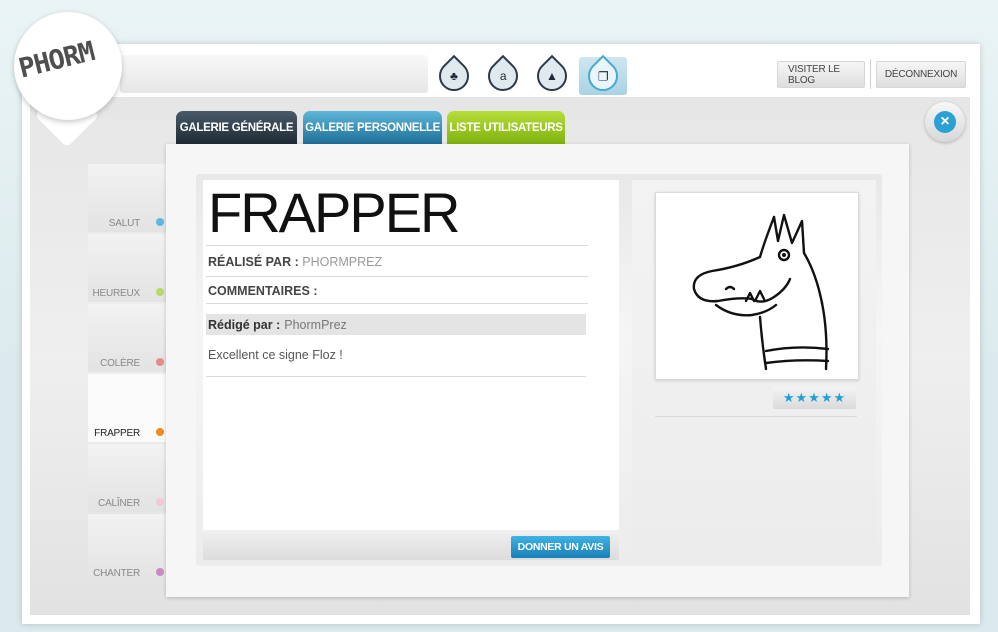  I want to click on tab-personal-gallery: GALERIE PERSONNELLE, so click(372, 127).